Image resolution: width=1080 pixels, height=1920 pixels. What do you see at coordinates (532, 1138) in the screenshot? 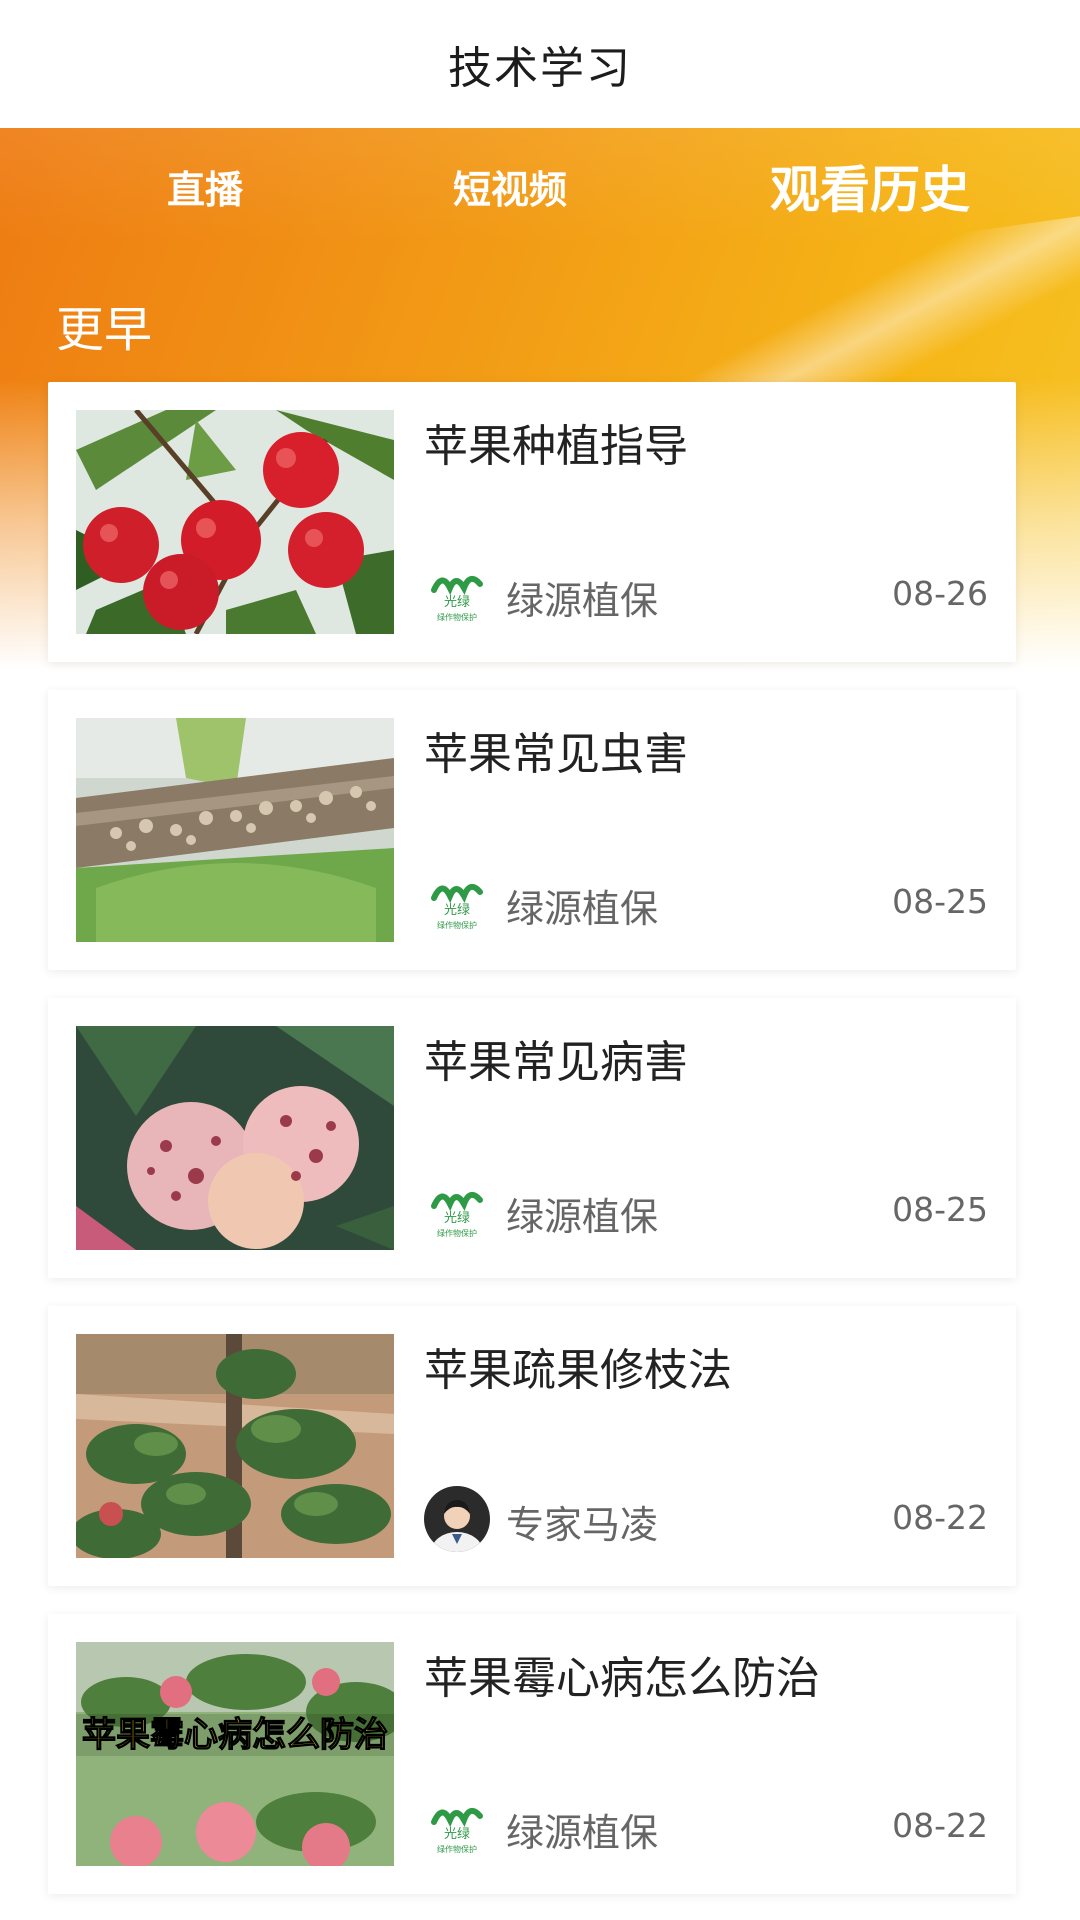
I see `video-card: 苹果常见病害 光绿 绿作物保护 绿源植保 08-25` at bounding box center [532, 1138].